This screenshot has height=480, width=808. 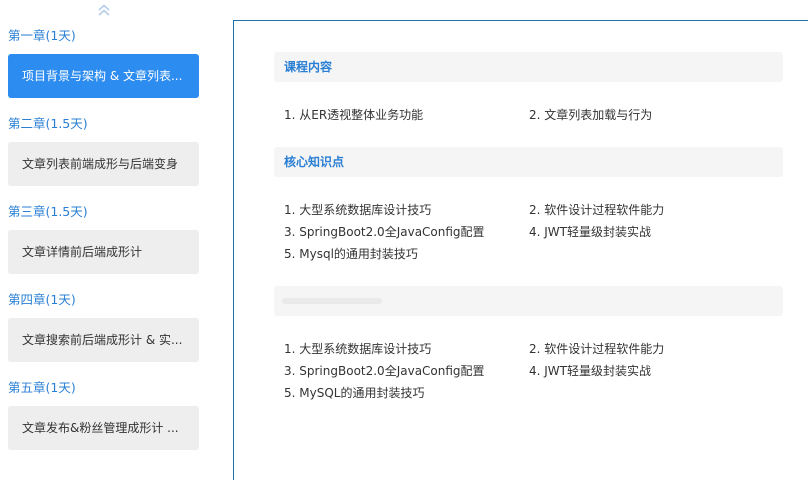 I want to click on list-item: 5. MySQL的通用封装技巧, so click(x=354, y=393).